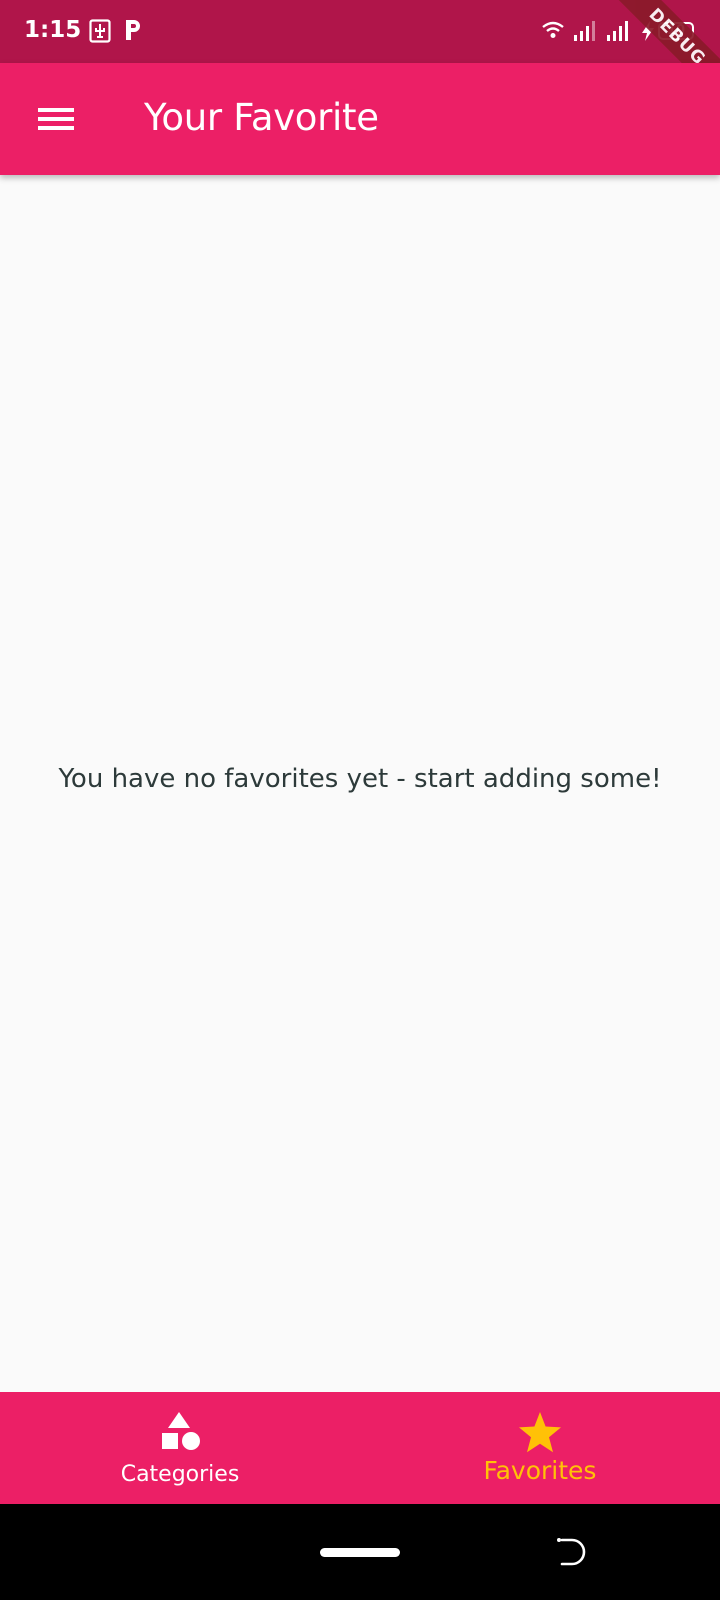 This screenshot has width=720, height=1600. I want to click on system-navigation-bar, so click(360, 1552).